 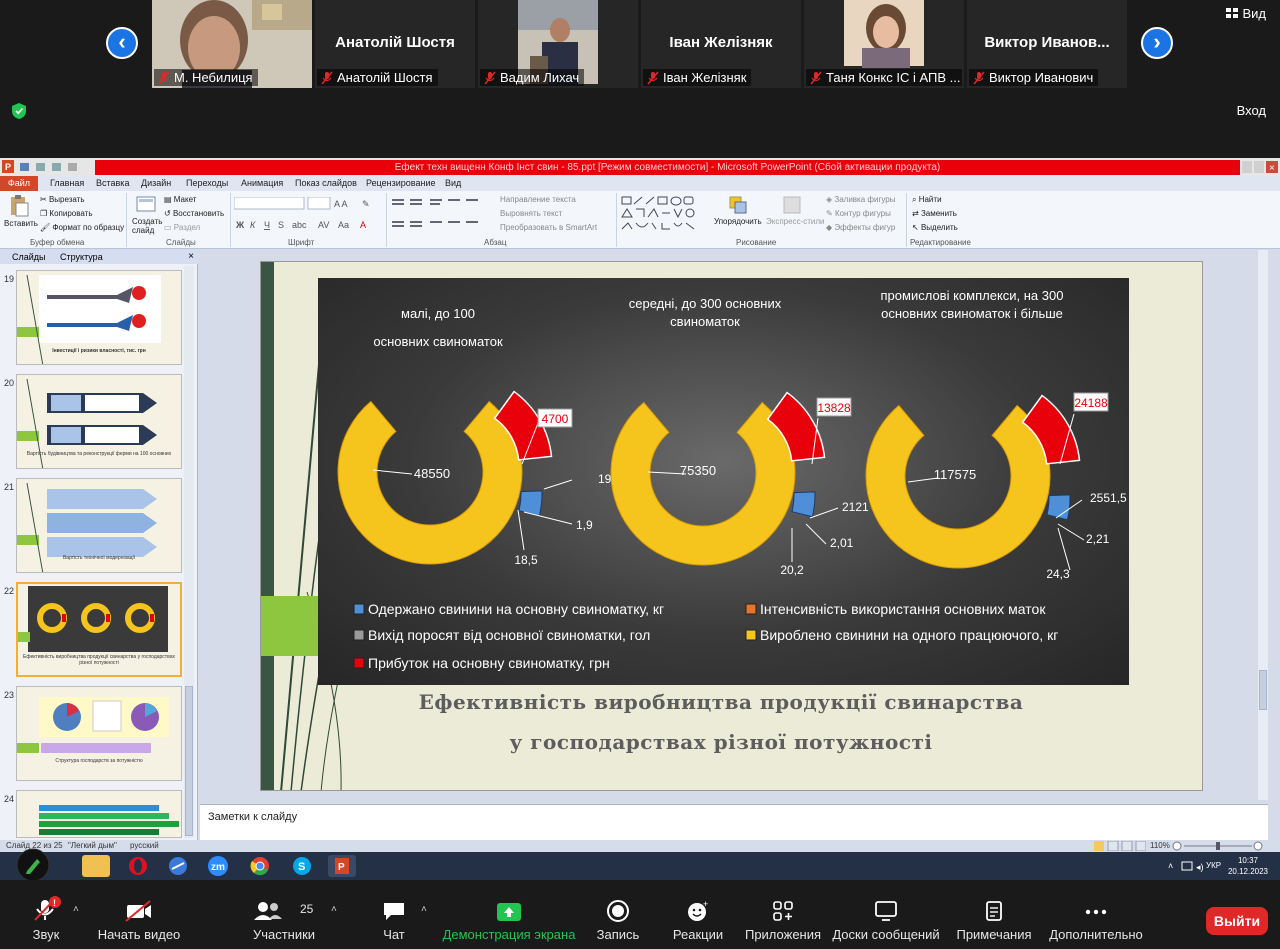 What do you see at coordinates (326, 183) in the screenshot?
I see `tab-slideshow: Показ слайдов` at bounding box center [326, 183].